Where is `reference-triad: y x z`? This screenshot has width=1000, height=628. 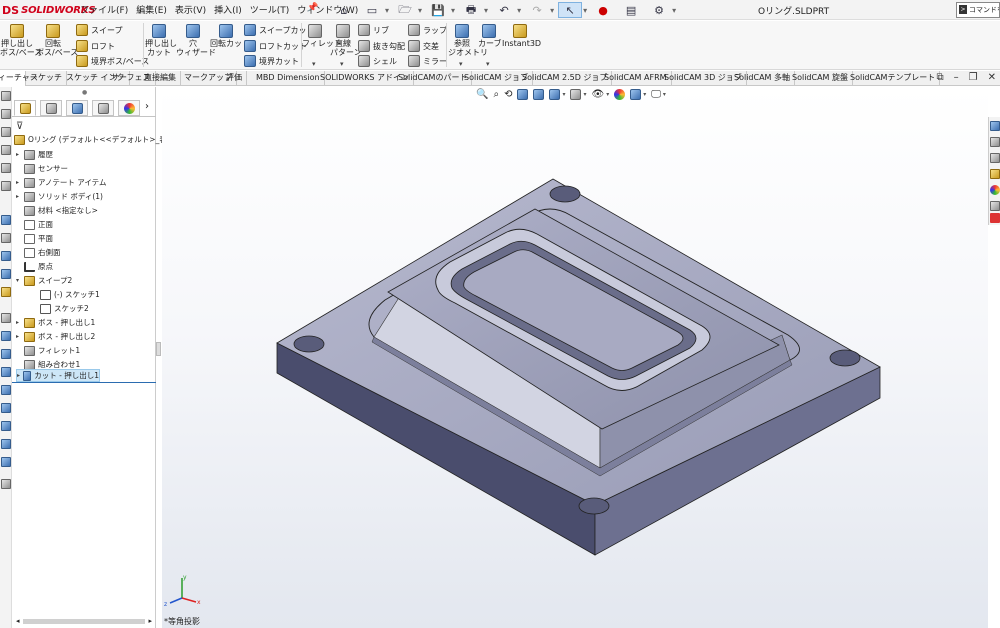 reference-triad: y x z is located at coordinates (182, 591).